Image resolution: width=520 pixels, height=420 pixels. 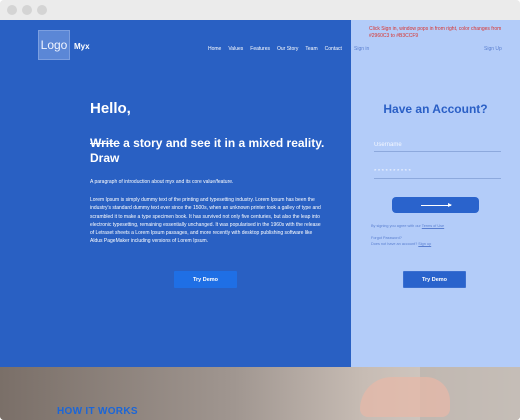 I want to click on nav-item-values: Values, so click(x=235, y=49).